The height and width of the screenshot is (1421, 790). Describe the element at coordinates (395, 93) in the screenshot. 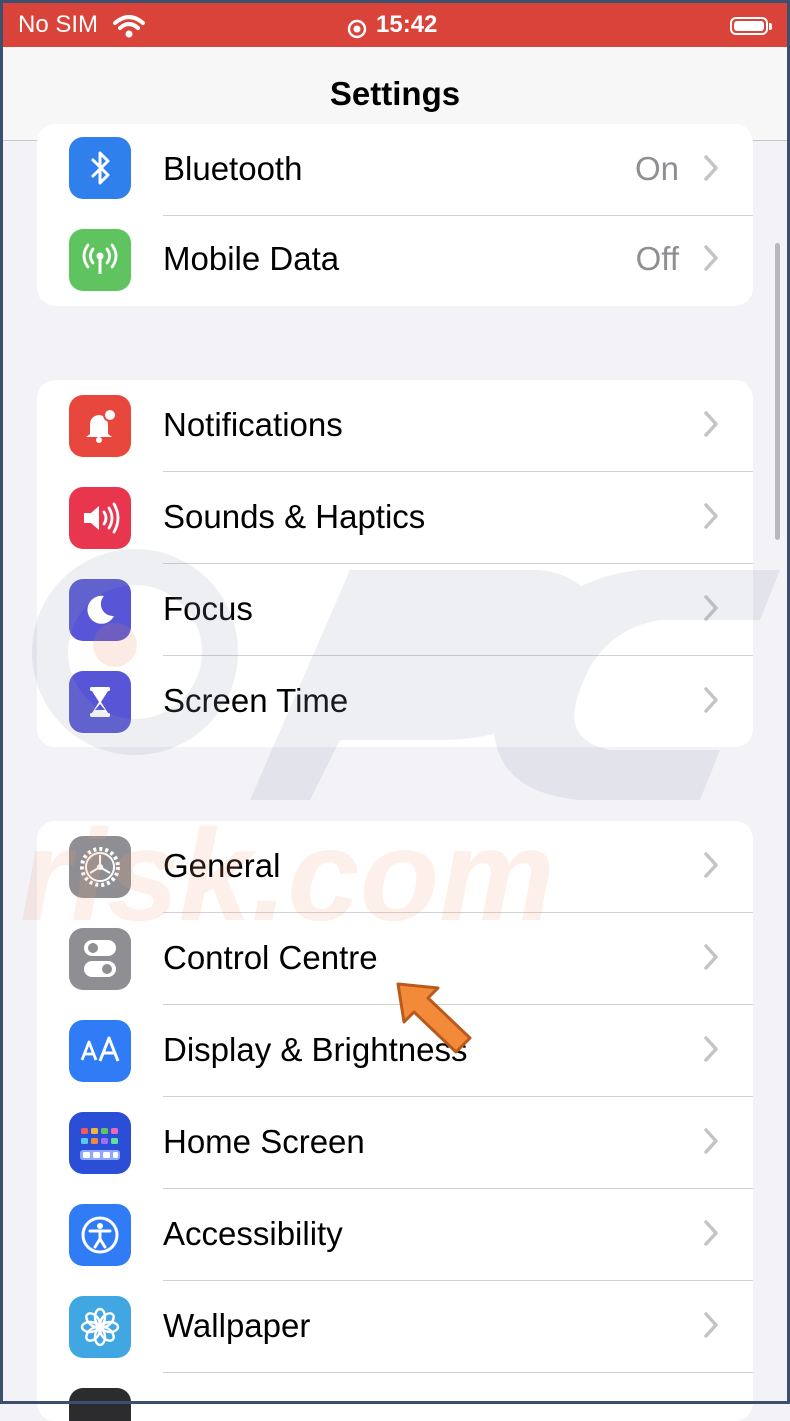

I see `page-title: Settings` at that location.